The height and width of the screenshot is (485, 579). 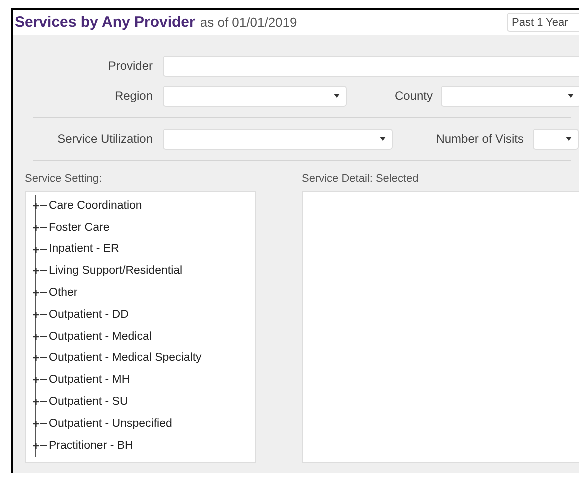 What do you see at coordinates (100, 336) in the screenshot?
I see `tree-item: Outpatient - Medical` at bounding box center [100, 336].